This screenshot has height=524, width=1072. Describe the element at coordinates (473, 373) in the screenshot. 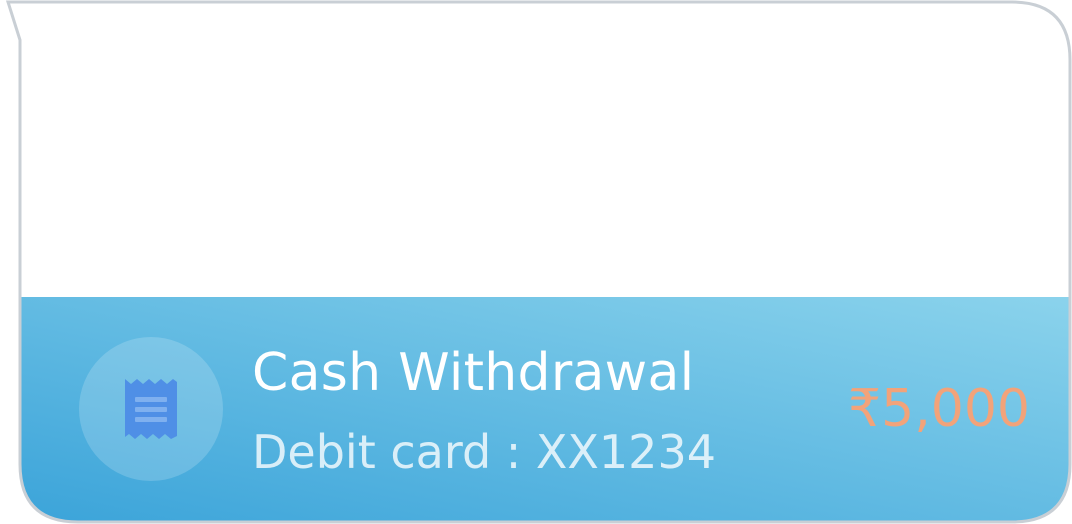

I see `transaction-title: Cash Withdrawal` at that location.